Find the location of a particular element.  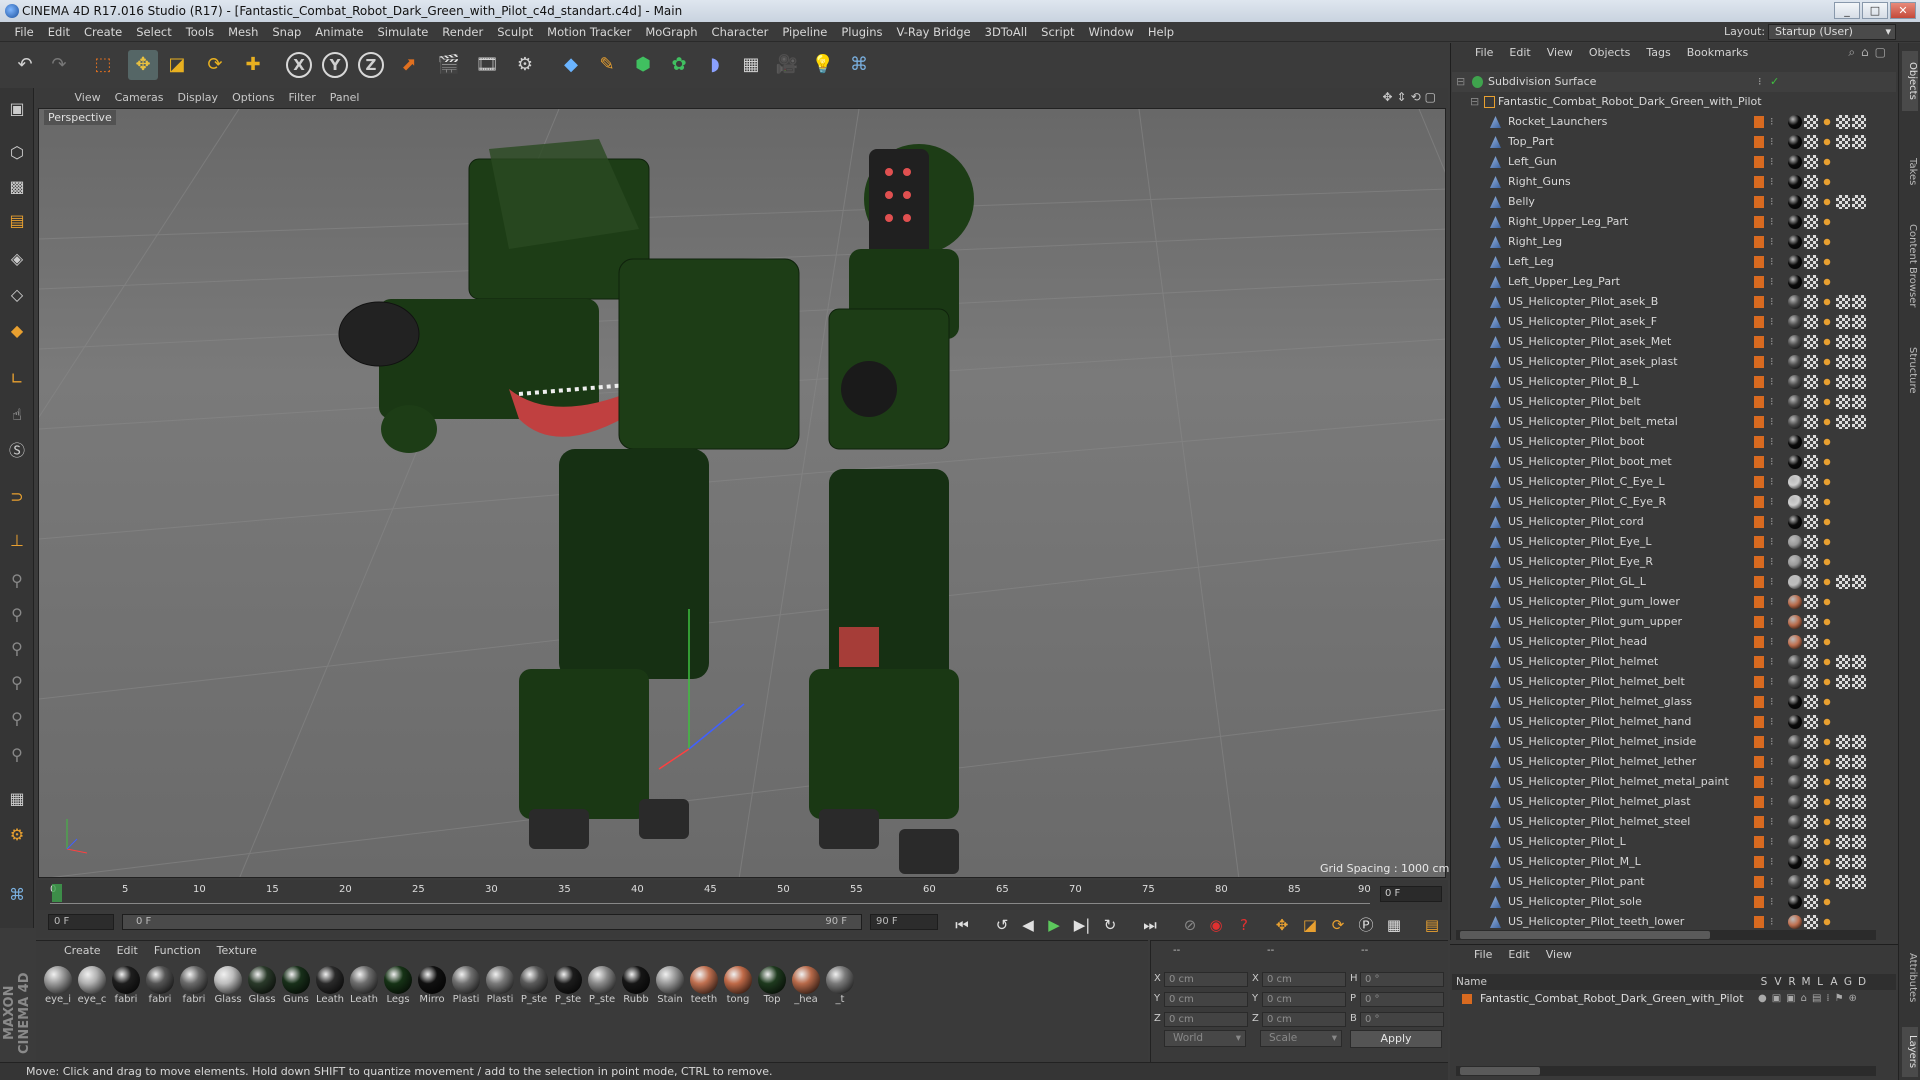

playhead is located at coordinates (57, 893).